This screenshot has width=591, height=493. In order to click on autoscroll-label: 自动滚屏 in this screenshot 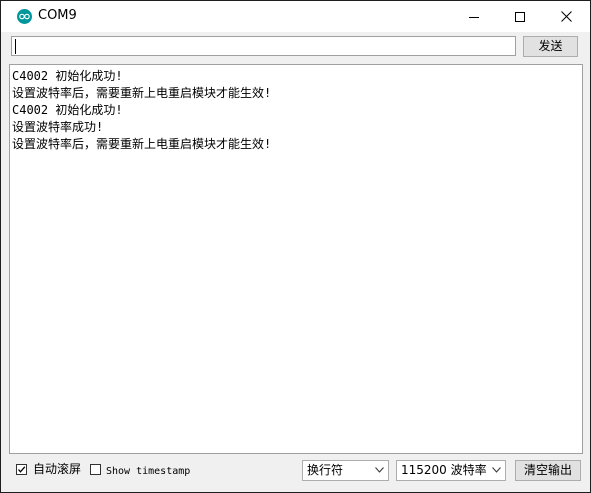, I will do `click(57, 469)`.